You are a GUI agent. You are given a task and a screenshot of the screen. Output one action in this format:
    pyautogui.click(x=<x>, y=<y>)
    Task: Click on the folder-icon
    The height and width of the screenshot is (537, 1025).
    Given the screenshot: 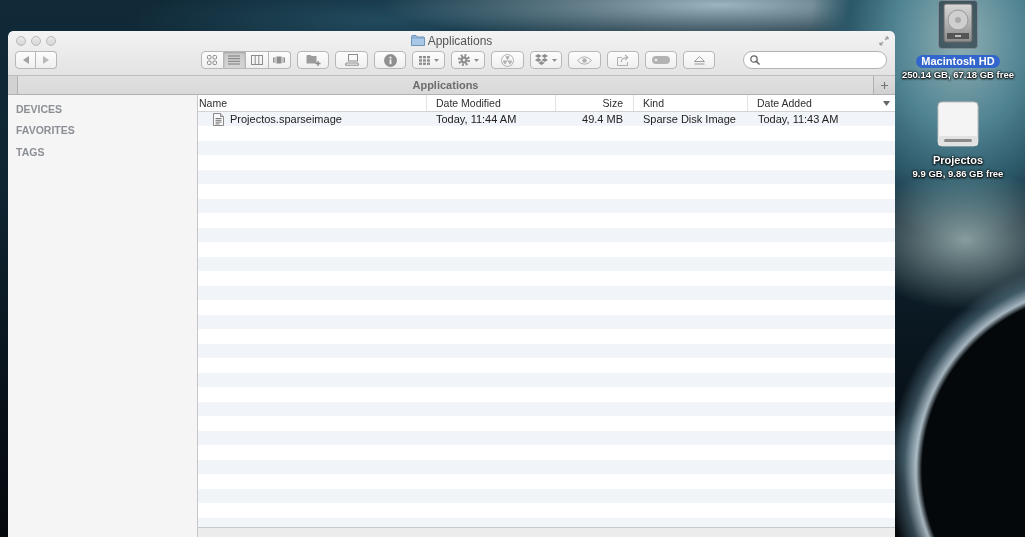 What is the action you would take?
    pyautogui.click(x=417, y=40)
    